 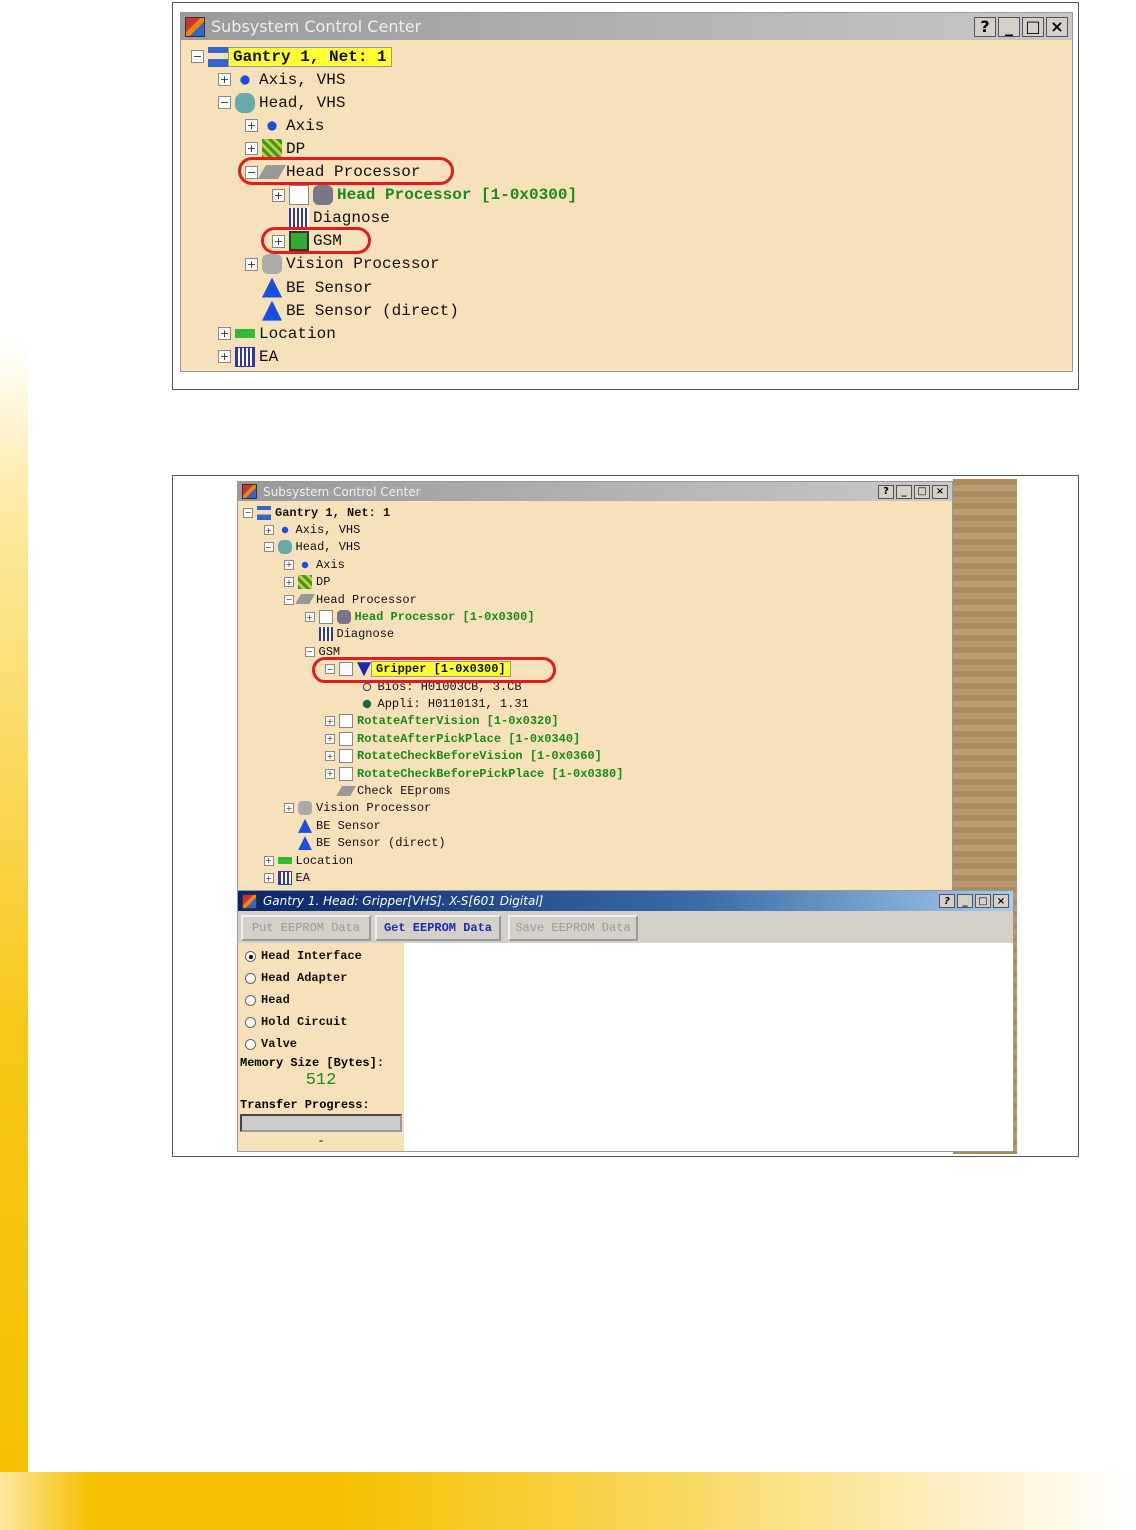 What do you see at coordinates (267, 1000) in the screenshot?
I see `radio-option: Head` at bounding box center [267, 1000].